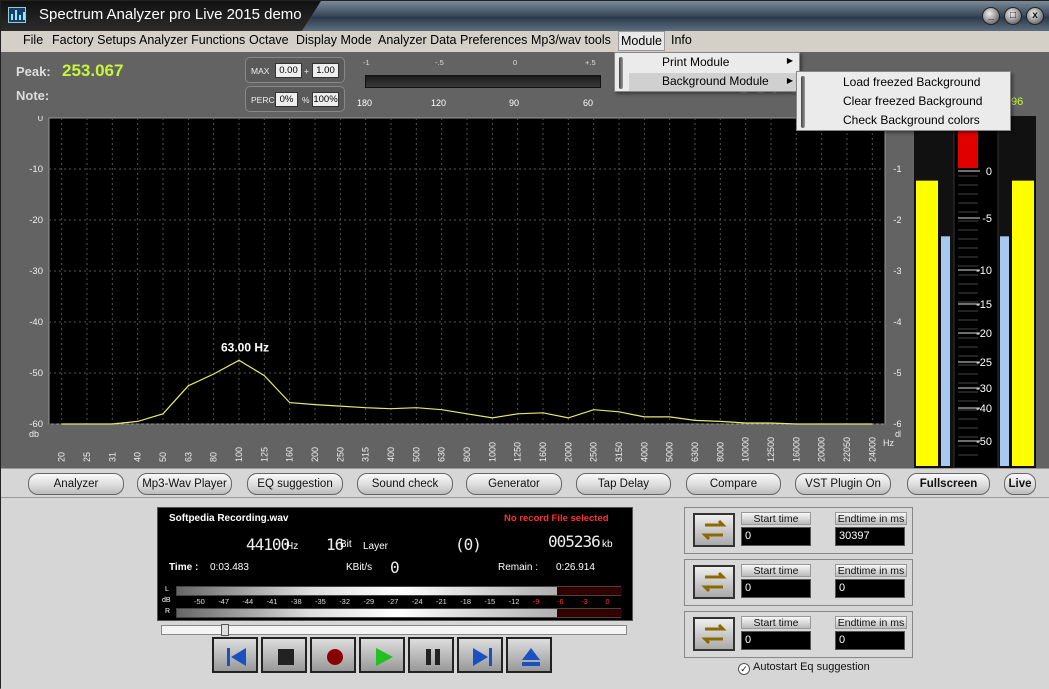  What do you see at coordinates (268, 544) in the screenshot?
I see `sample-rate-value: 44100` at bounding box center [268, 544].